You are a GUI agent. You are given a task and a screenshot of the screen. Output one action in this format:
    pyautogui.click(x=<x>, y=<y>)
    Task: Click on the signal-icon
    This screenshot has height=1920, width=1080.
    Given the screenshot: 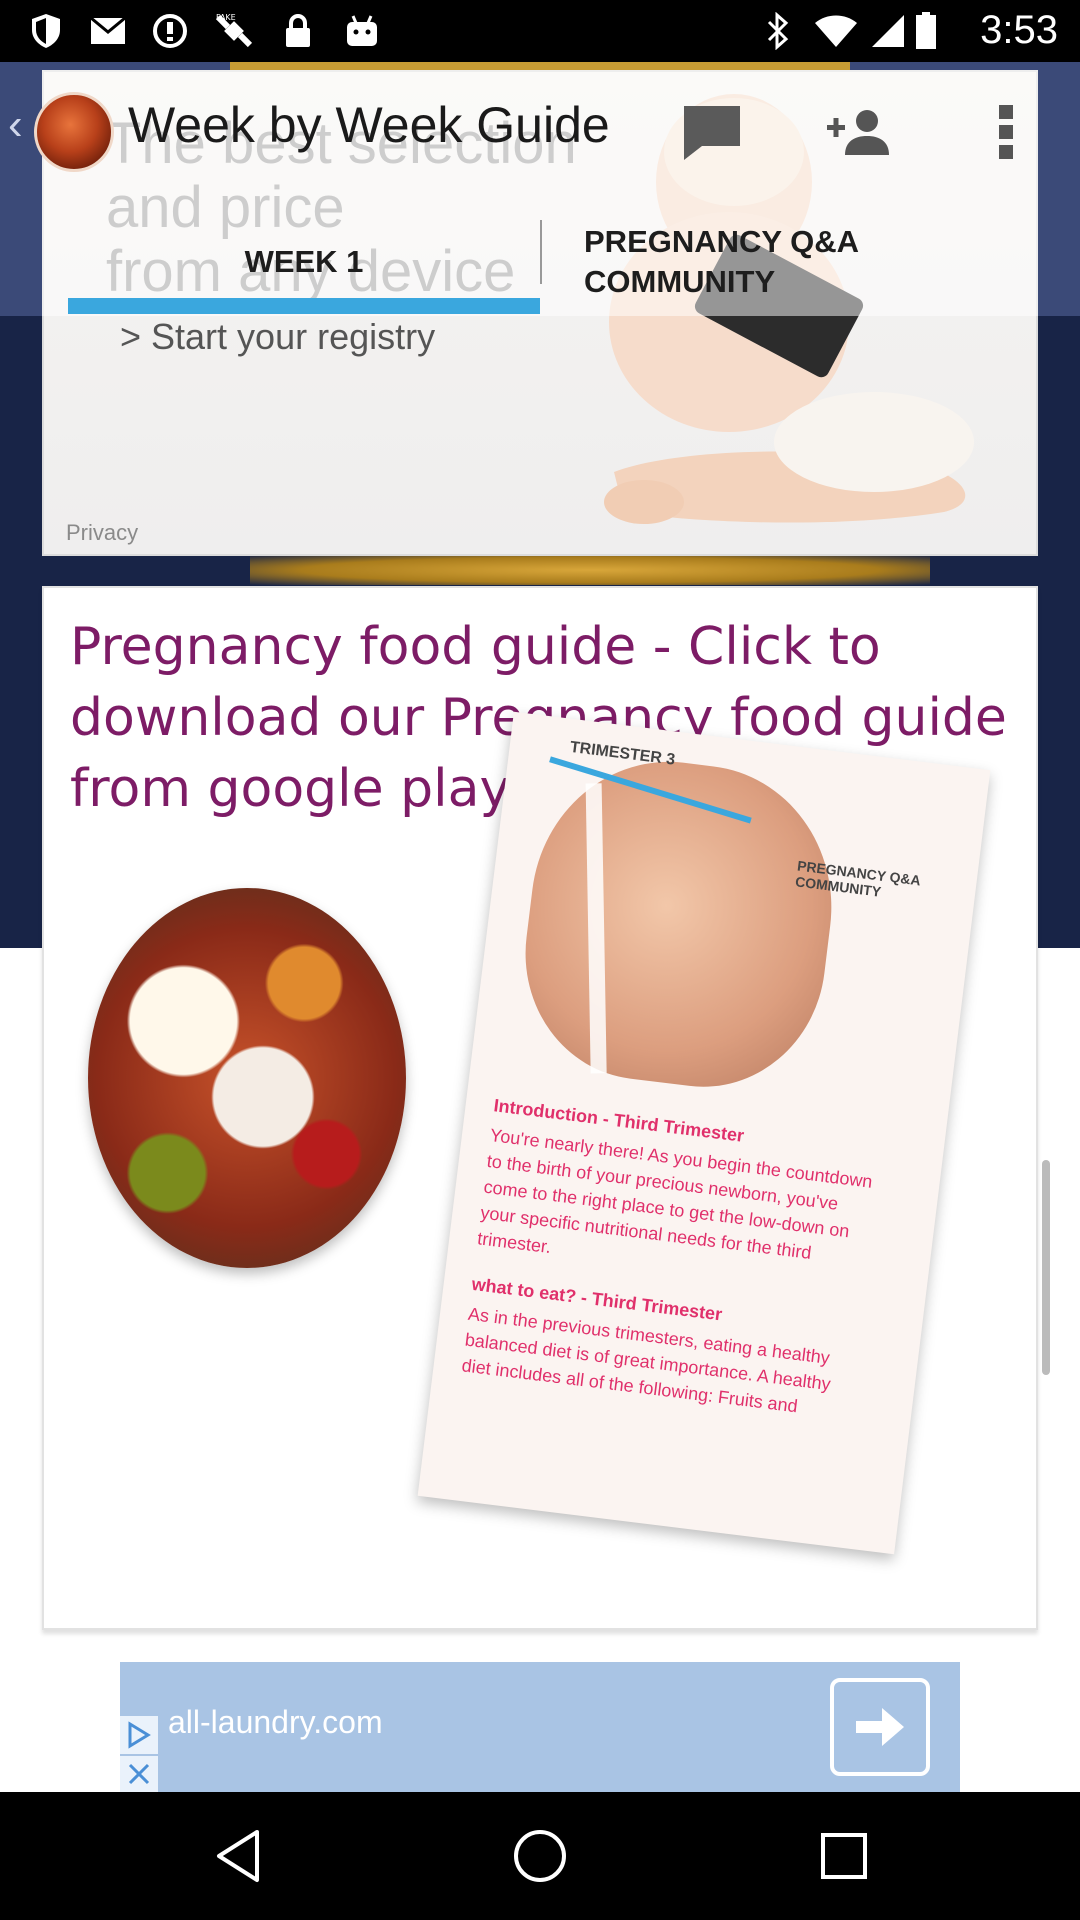 What is the action you would take?
    pyautogui.click(x=888, y=31)
    